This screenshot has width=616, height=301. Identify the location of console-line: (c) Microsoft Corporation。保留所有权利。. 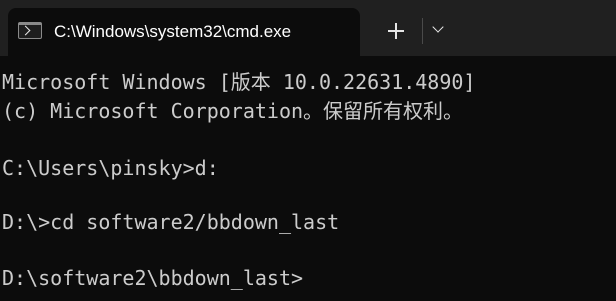
(233, 111).